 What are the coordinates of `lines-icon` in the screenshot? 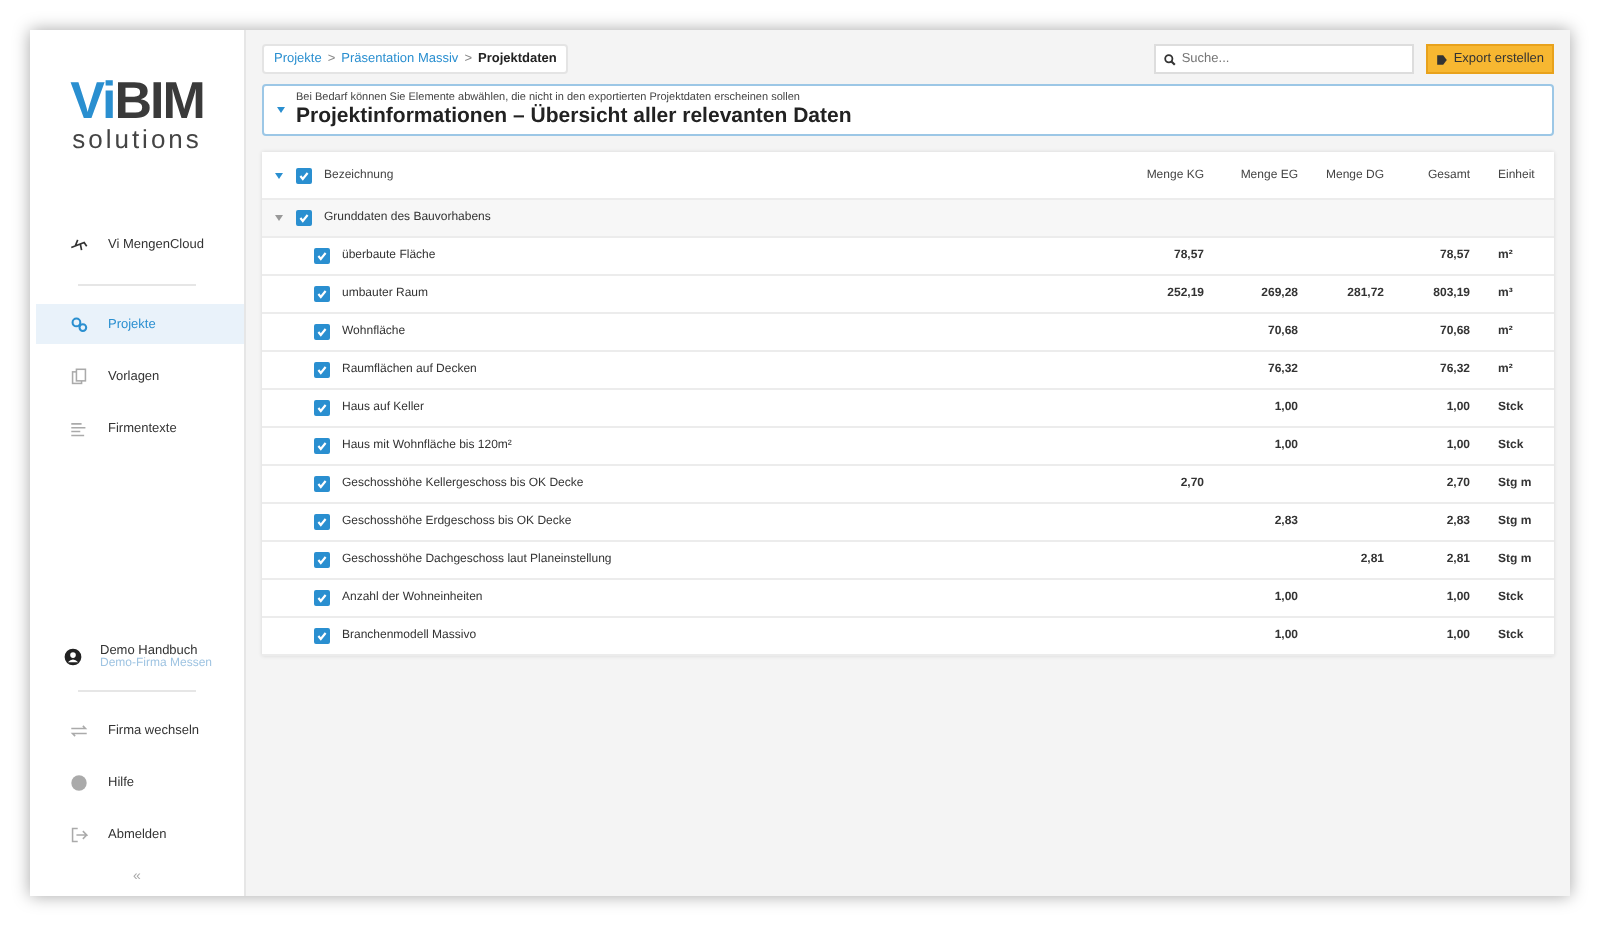 It's located at (79, 428).